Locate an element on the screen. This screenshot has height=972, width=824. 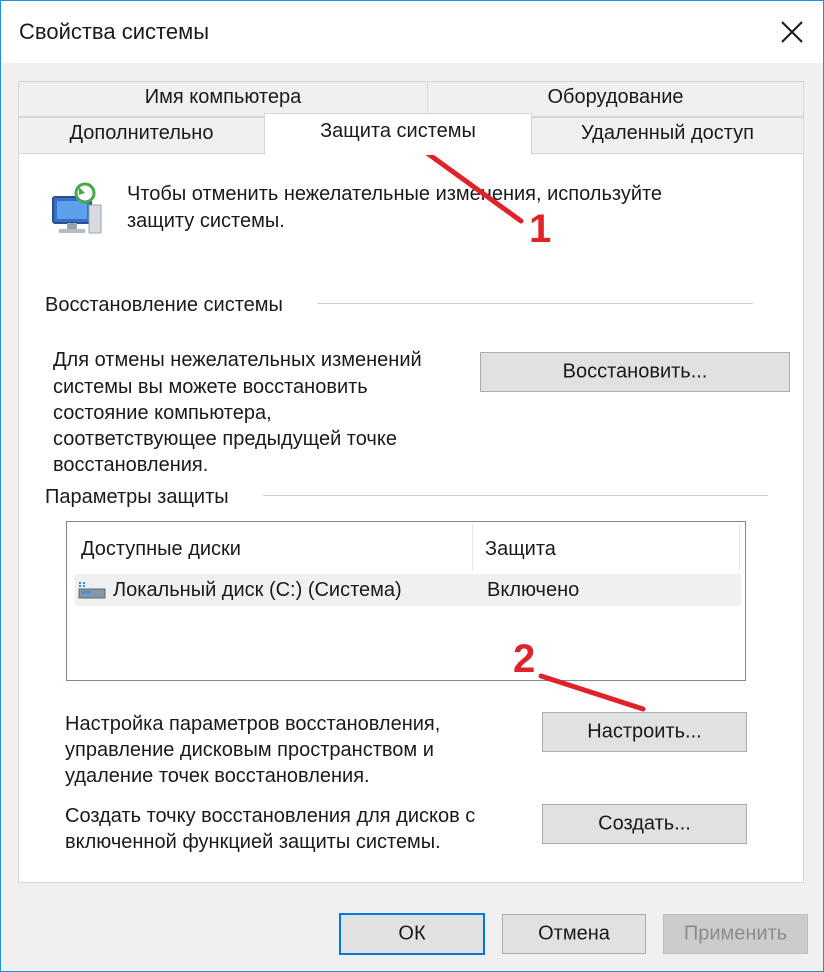
intro-text-line2: защиту системы. is located at coordinates (206, 221).